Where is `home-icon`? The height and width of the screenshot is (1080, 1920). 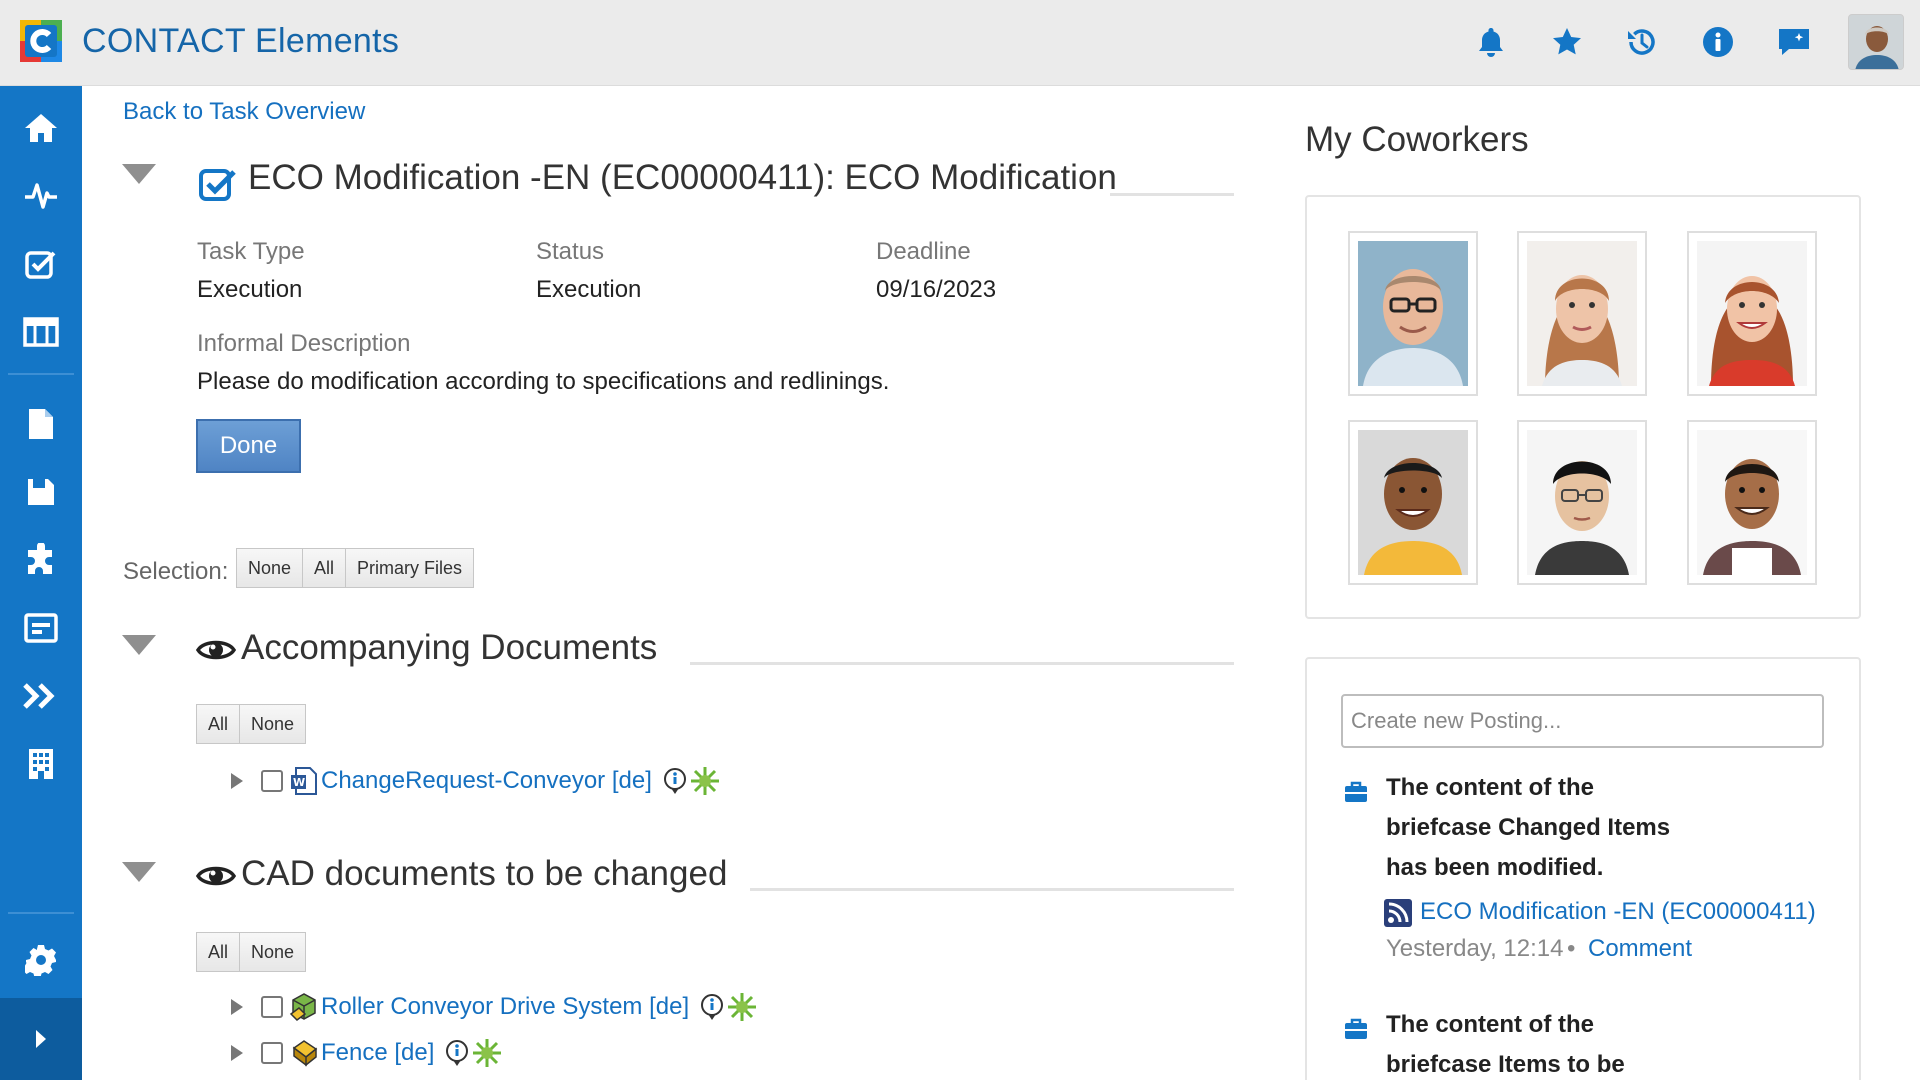 home-icon is located at coordinates (41, 128).